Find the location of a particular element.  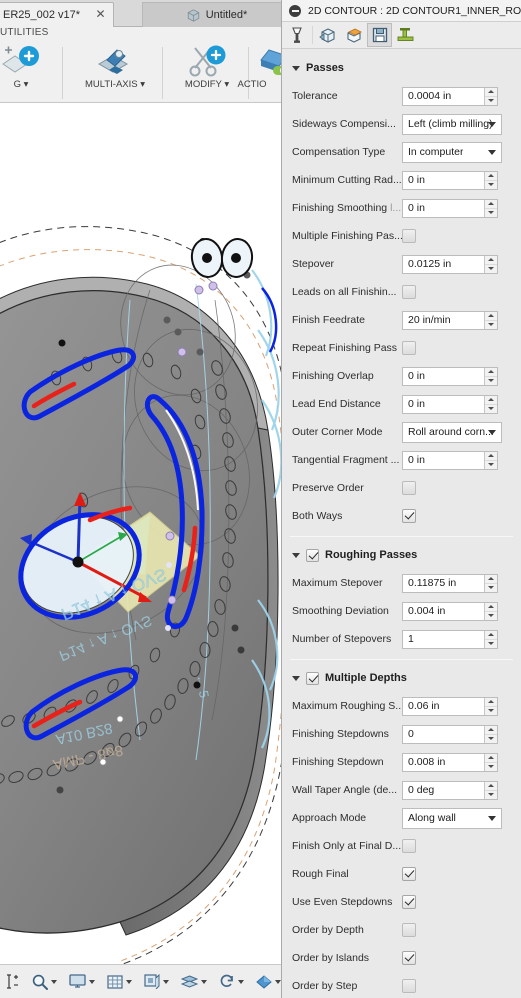

close-icon: ✕ is located at coordinates (100, 14).